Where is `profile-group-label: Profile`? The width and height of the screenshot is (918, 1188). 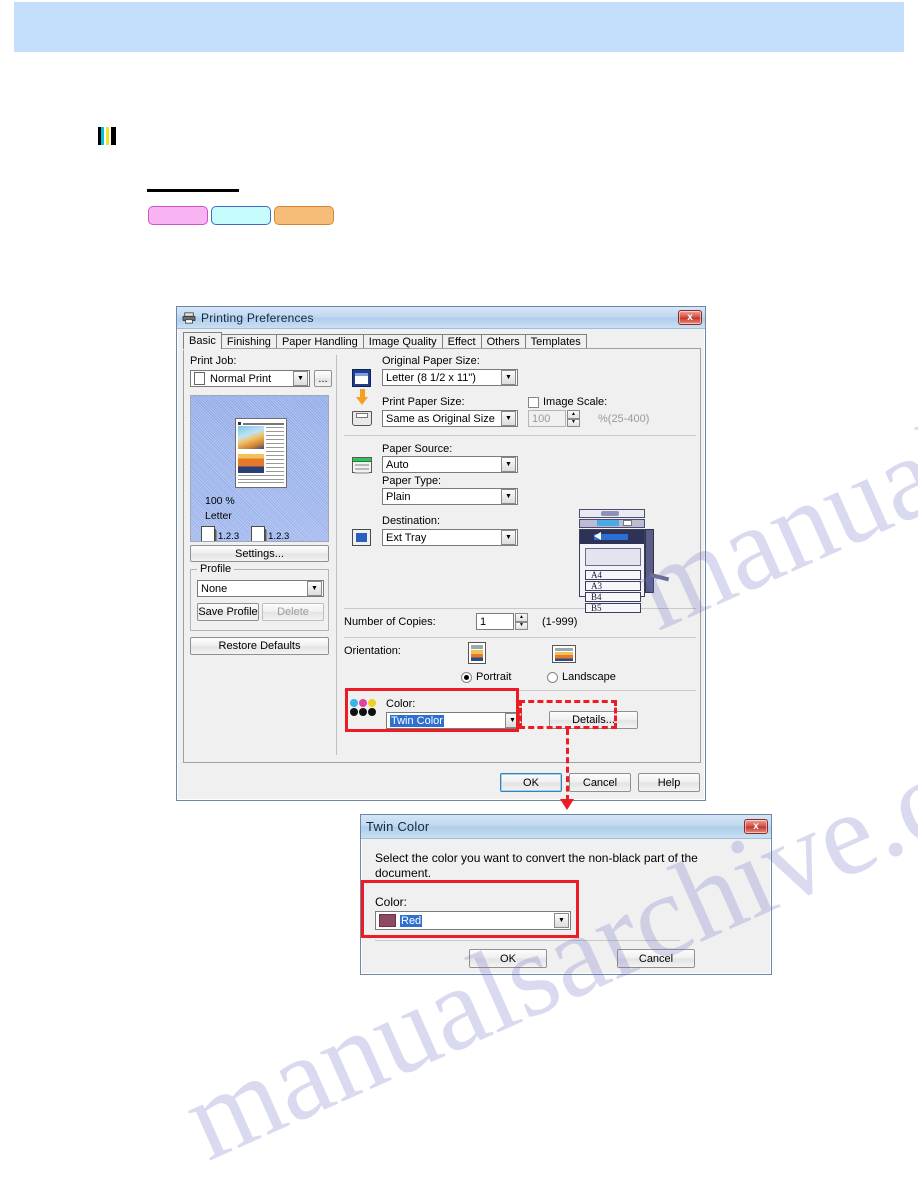 profile-group-label: Profile is located at coordinates (216, 569).